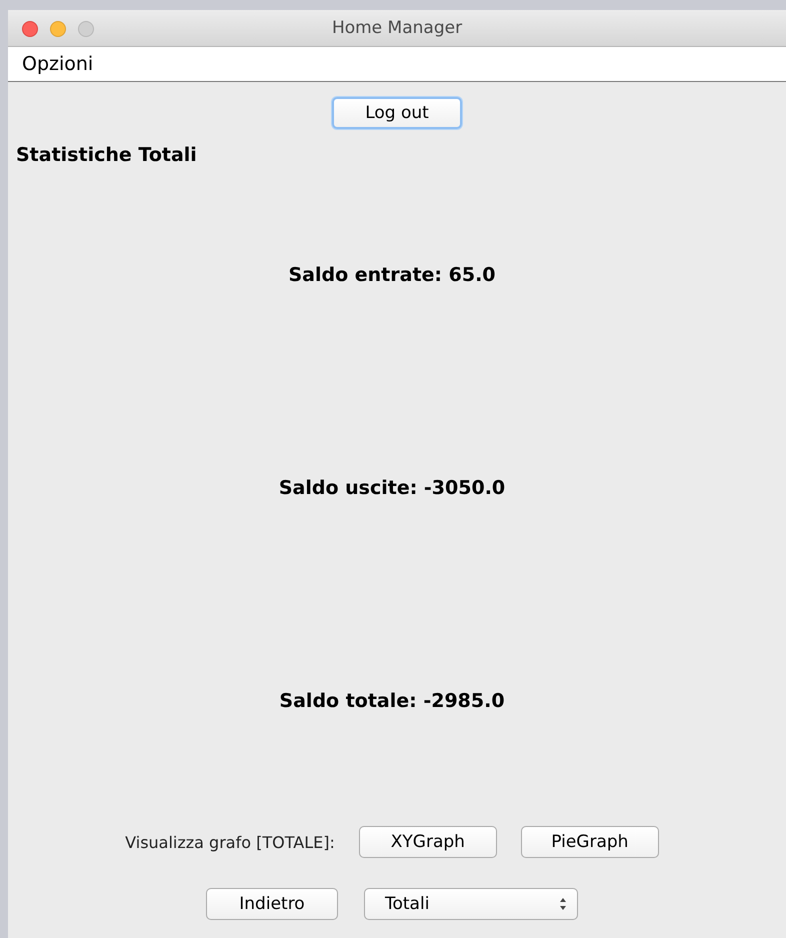 The height and width of the screenshot is (938, 786). What do you see at coordinates (427, 842) in the screenshot?
I see `graph-button: XYGraph` at bounding box center [427, 842].